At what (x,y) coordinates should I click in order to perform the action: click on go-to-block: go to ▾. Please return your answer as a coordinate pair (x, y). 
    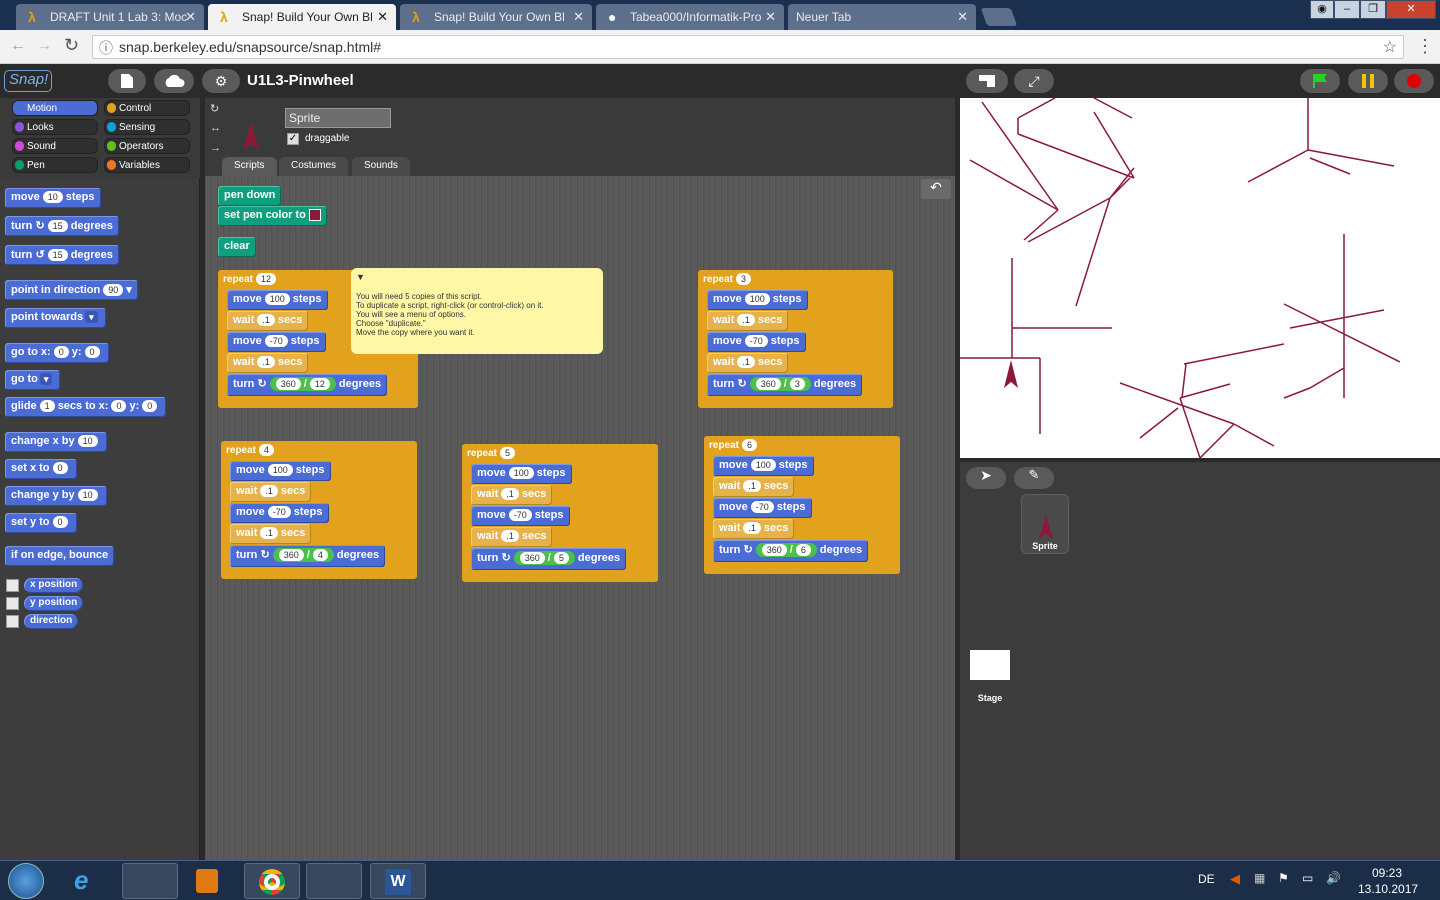
    Looking at the image, I should click on (33, 380).